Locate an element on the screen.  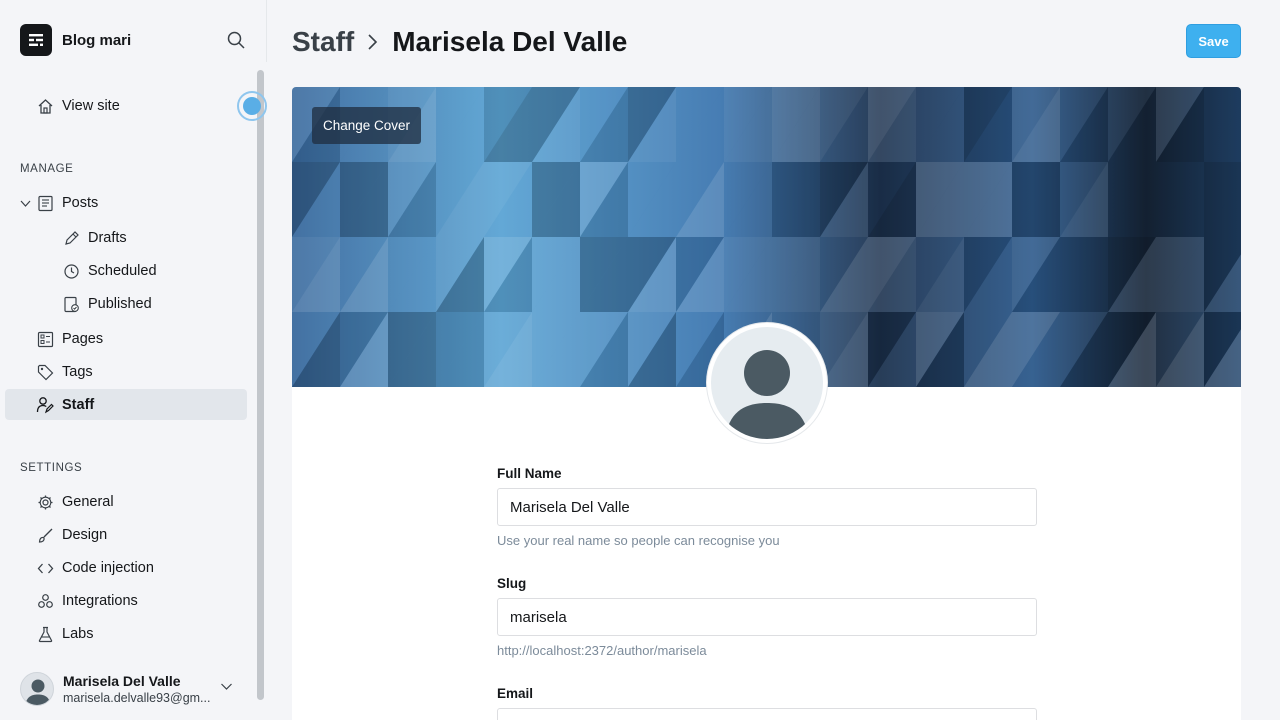
blog-name: Blog mari is located at coordinates (97, 40).